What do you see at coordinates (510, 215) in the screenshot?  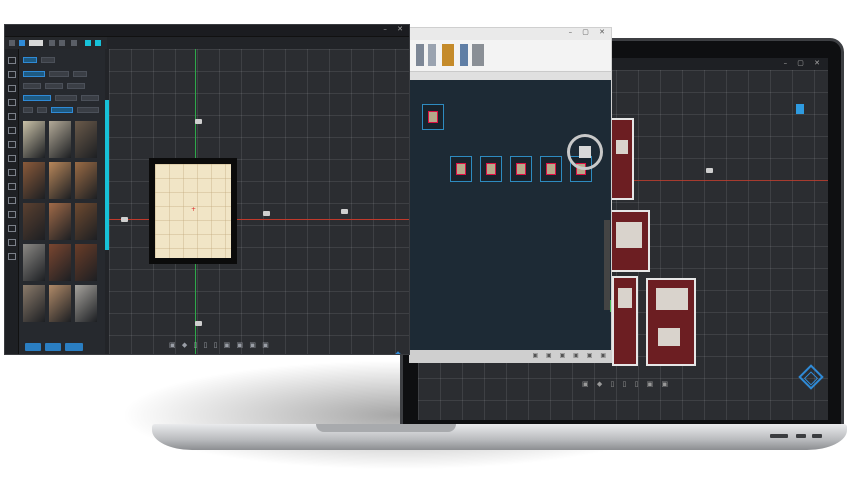 I see `drawing-canvas` at bounding box center [510, 215].